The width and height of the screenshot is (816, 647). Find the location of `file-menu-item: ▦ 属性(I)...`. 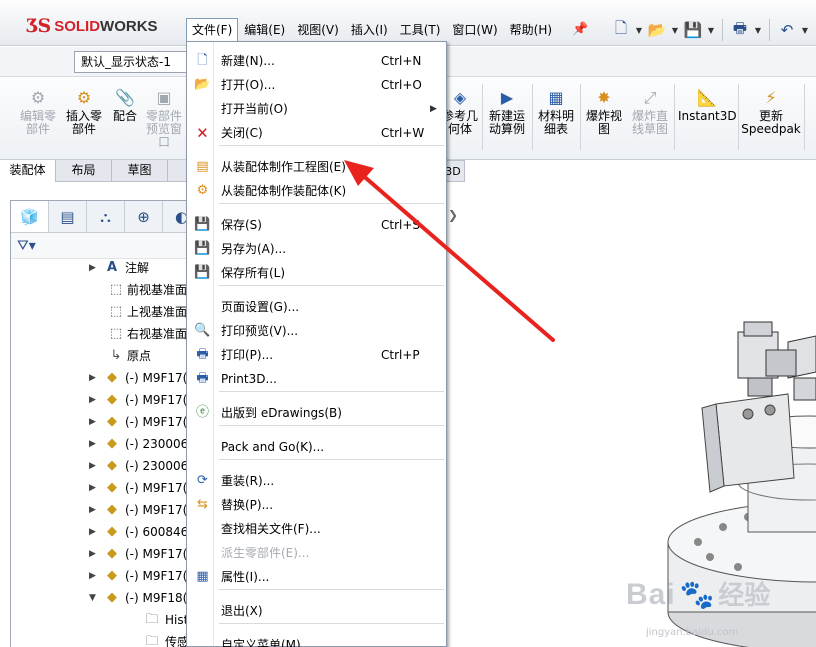

file-menu-item: ▦ 属性(I)... is located at coordinates (316, 577).